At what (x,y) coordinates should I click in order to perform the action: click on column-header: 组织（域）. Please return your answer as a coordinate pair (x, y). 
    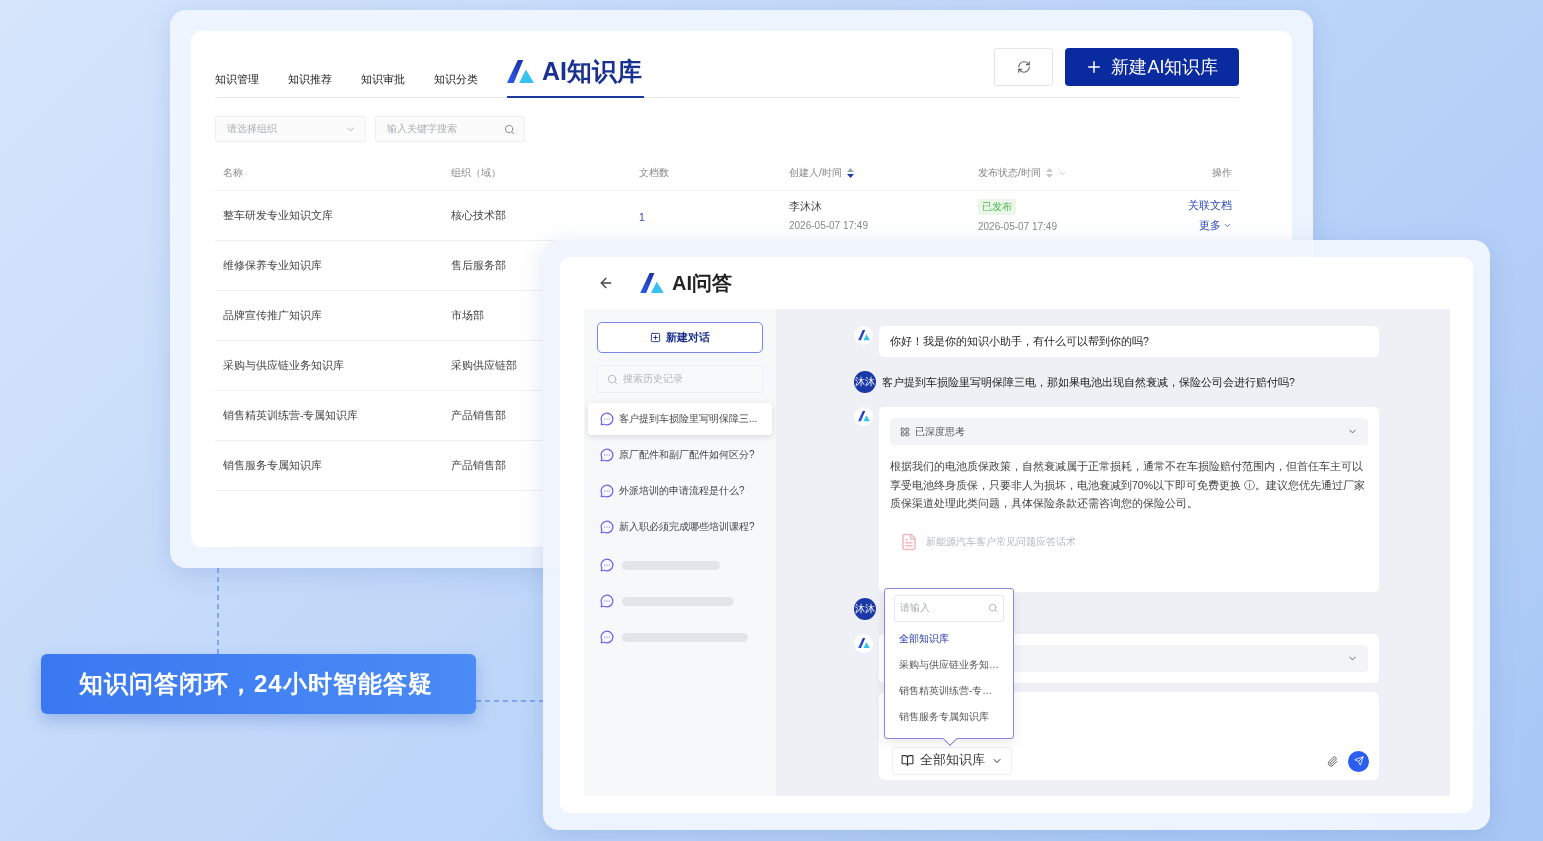
    Looking at the image, I should click on (476, 173).